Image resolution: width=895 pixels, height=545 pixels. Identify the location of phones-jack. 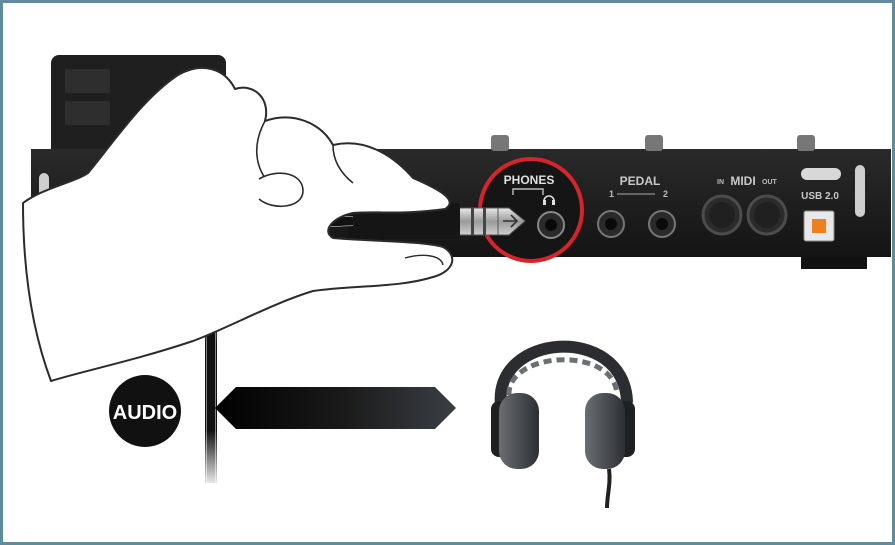
(551, 225).